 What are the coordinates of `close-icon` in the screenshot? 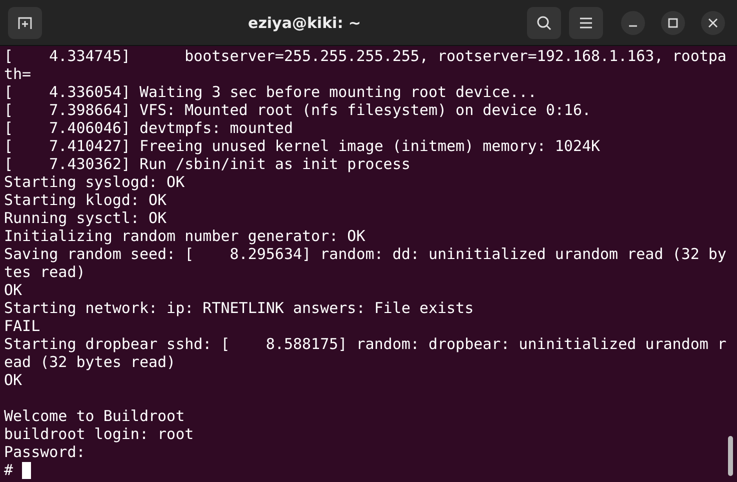 It's located at (713, 23).